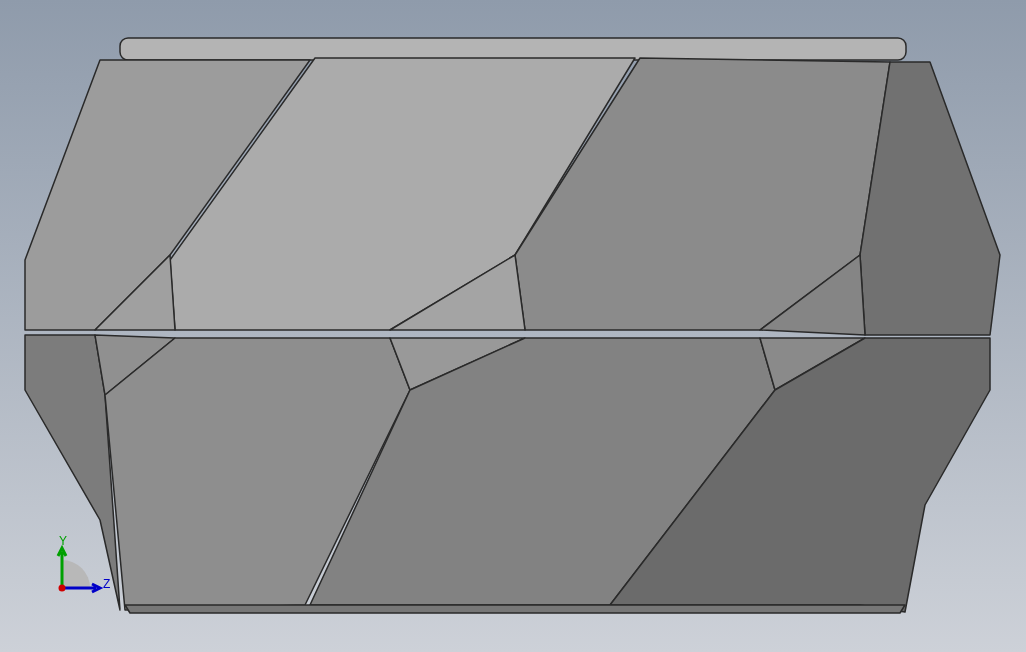 This screenshot has width=1026, height=652. Describe the element at coordinates (76, 574) in the screenshot. I see `triad-plane-icon` at that location.